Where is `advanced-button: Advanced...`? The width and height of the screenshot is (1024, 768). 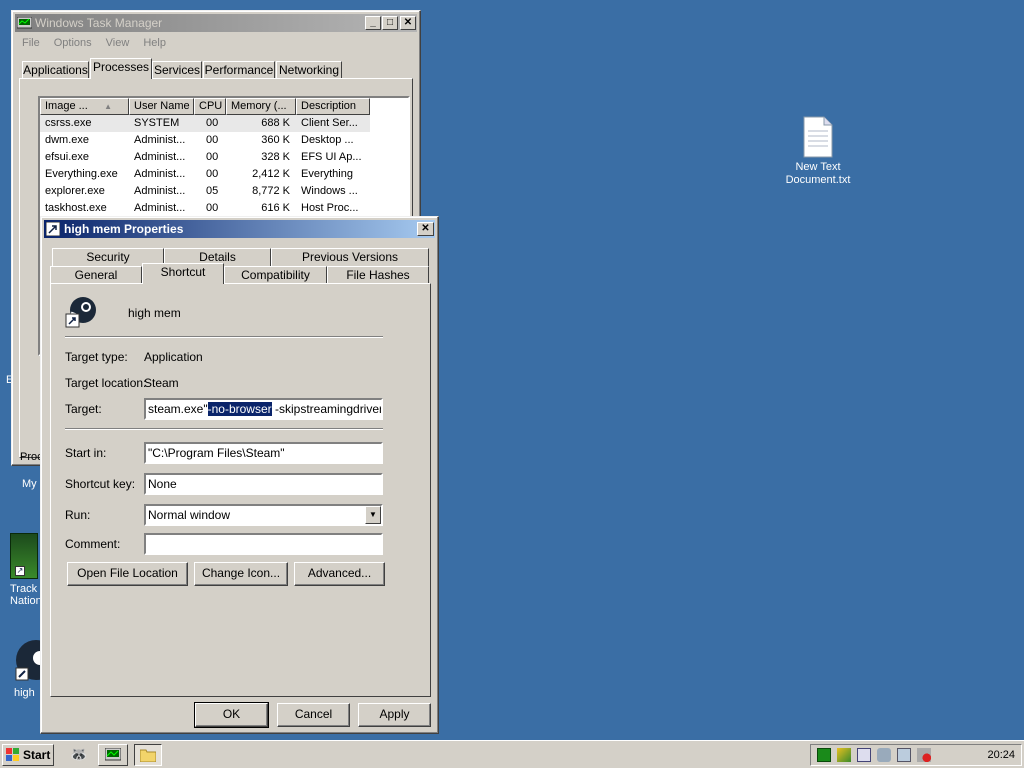 advanced-button: Advanced... is located at coordinates (339, 574).